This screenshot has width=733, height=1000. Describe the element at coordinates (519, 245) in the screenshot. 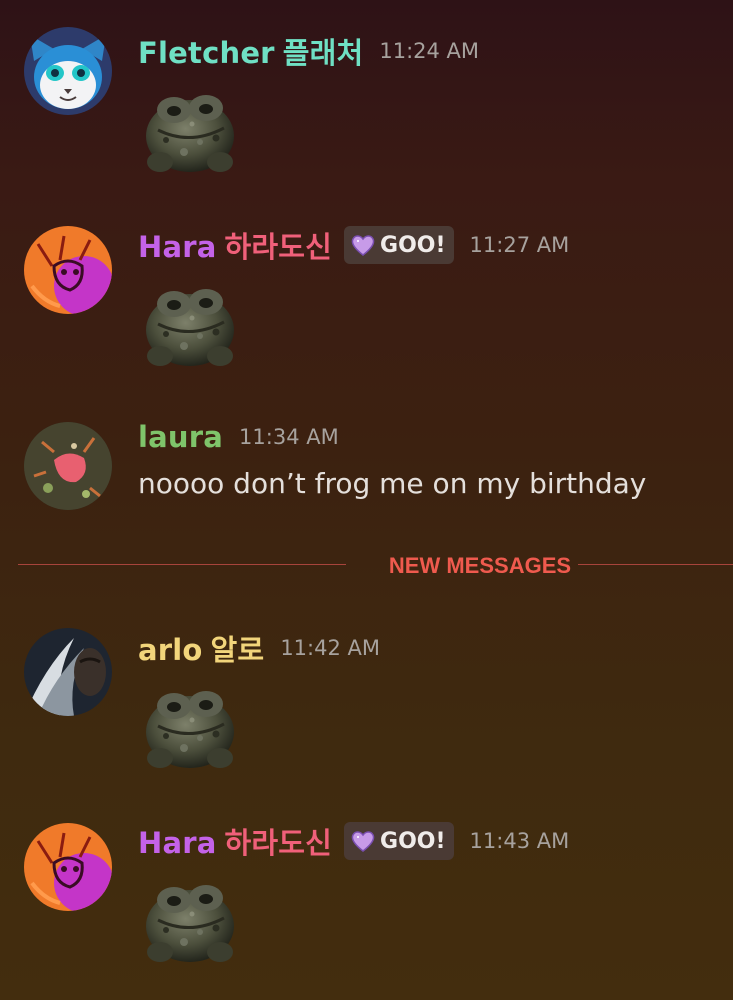

I see `timestamp: 11:27 AM` at that location.